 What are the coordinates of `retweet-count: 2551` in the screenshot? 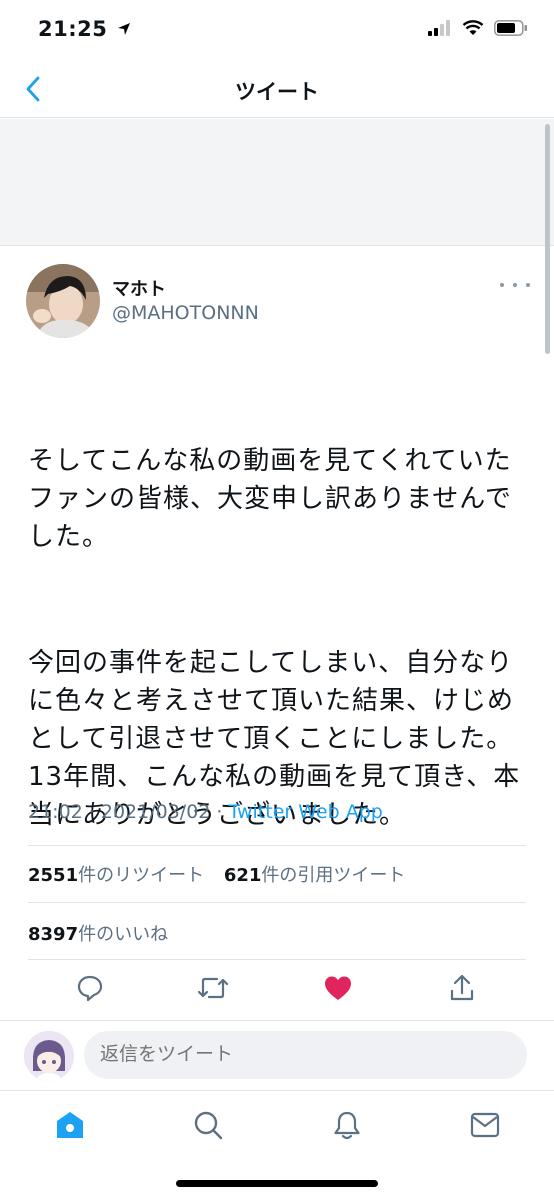 It's located at (53, 875).